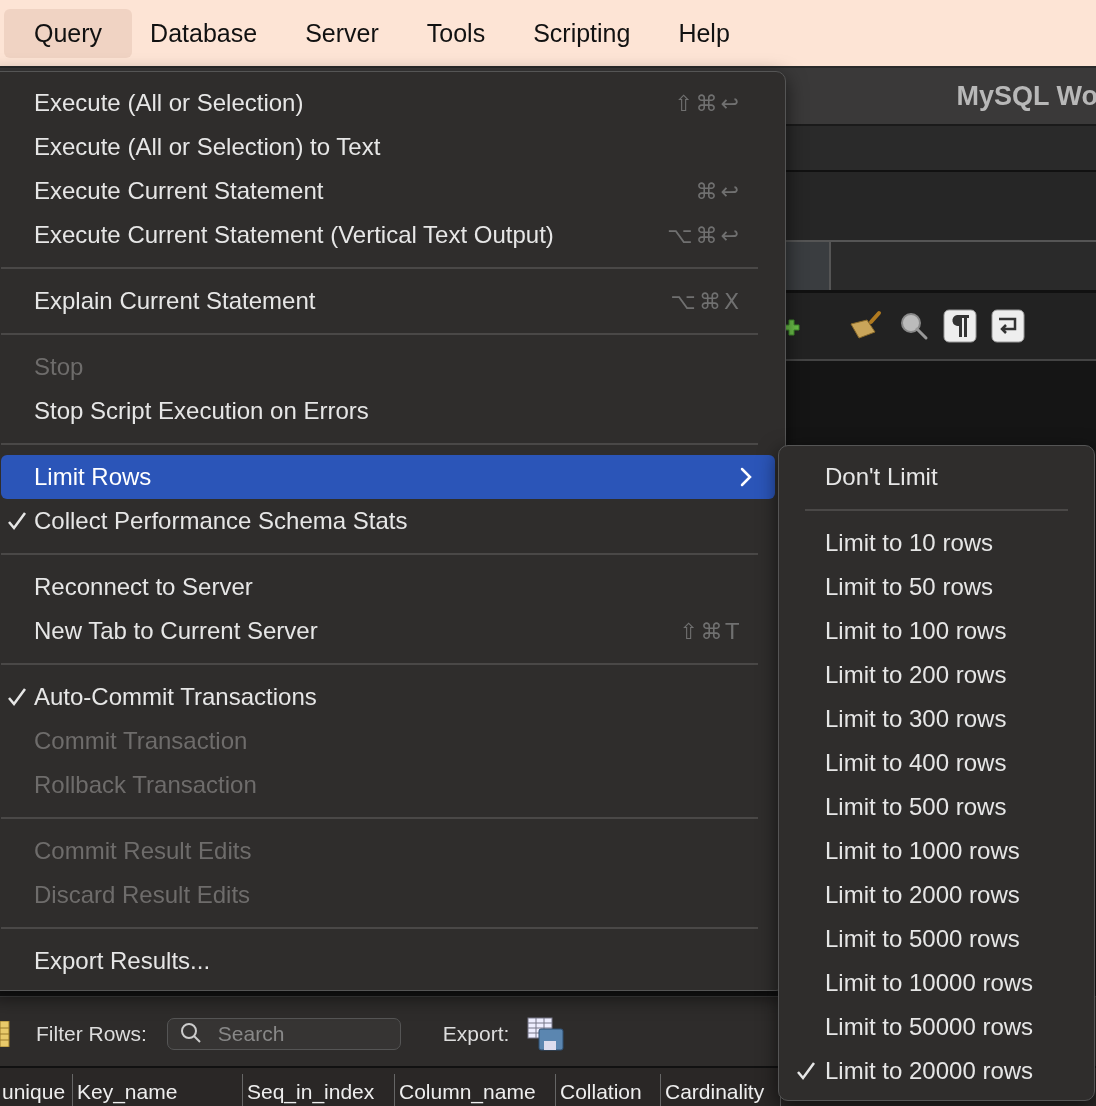 The height and width of the screenshot is (1106, 1096). Describe the element at coordinates (59, 367) in the screenshot. I see `menu-item-label: Stop` at that location.